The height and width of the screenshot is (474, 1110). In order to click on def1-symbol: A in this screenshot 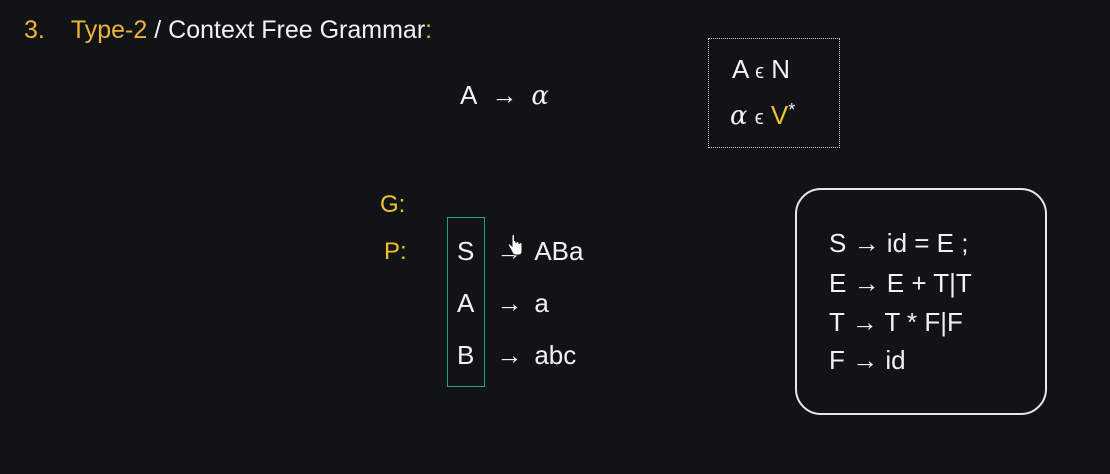, I will do `click(740, 69)`.